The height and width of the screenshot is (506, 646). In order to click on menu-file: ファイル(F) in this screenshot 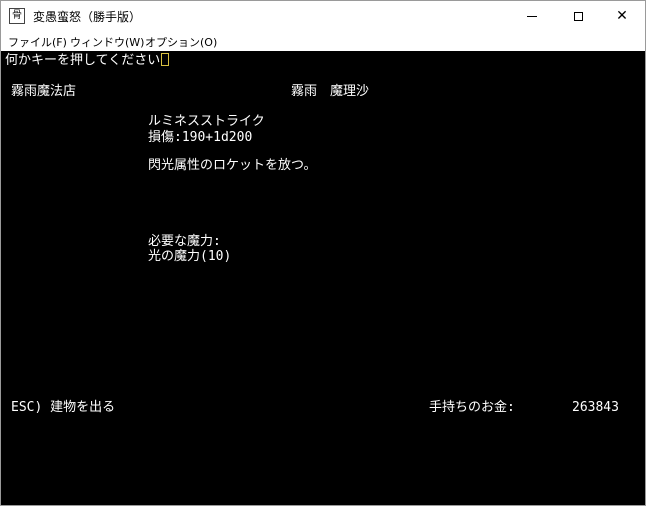, I will do `click(37, 42)`.